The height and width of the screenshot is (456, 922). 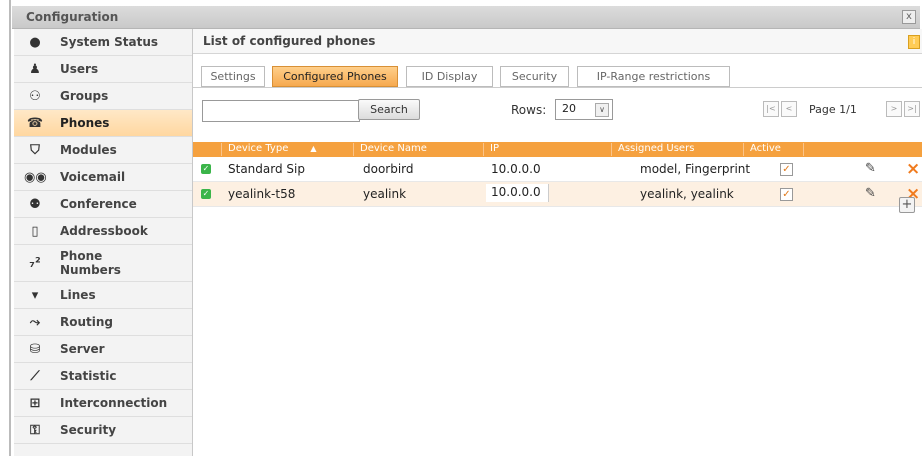 I want to click on routing-icon: ⤳, so click(x=35, y=322).